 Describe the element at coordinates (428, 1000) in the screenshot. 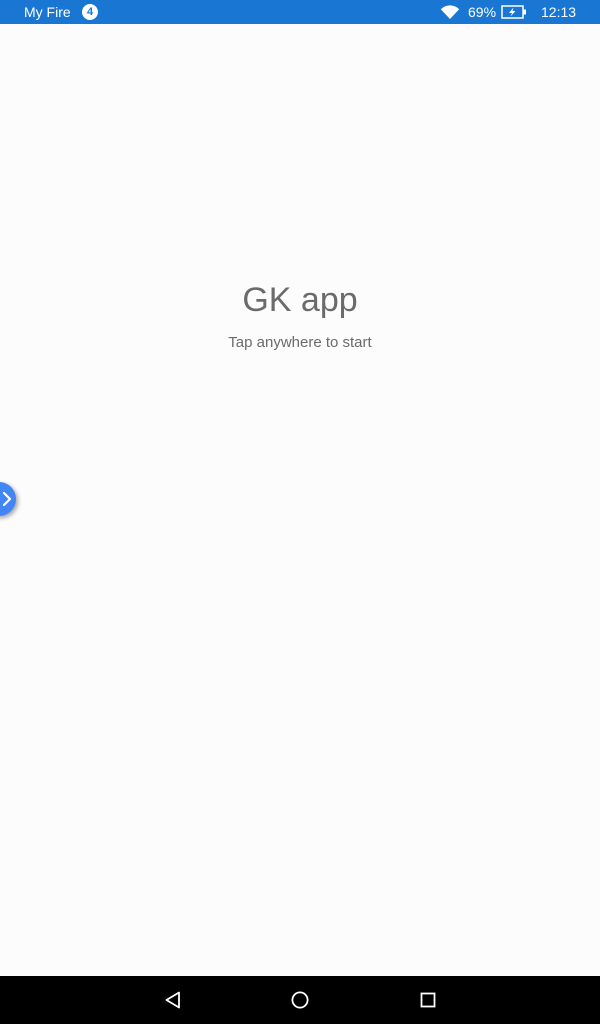

I see `recents-icon` at that location.